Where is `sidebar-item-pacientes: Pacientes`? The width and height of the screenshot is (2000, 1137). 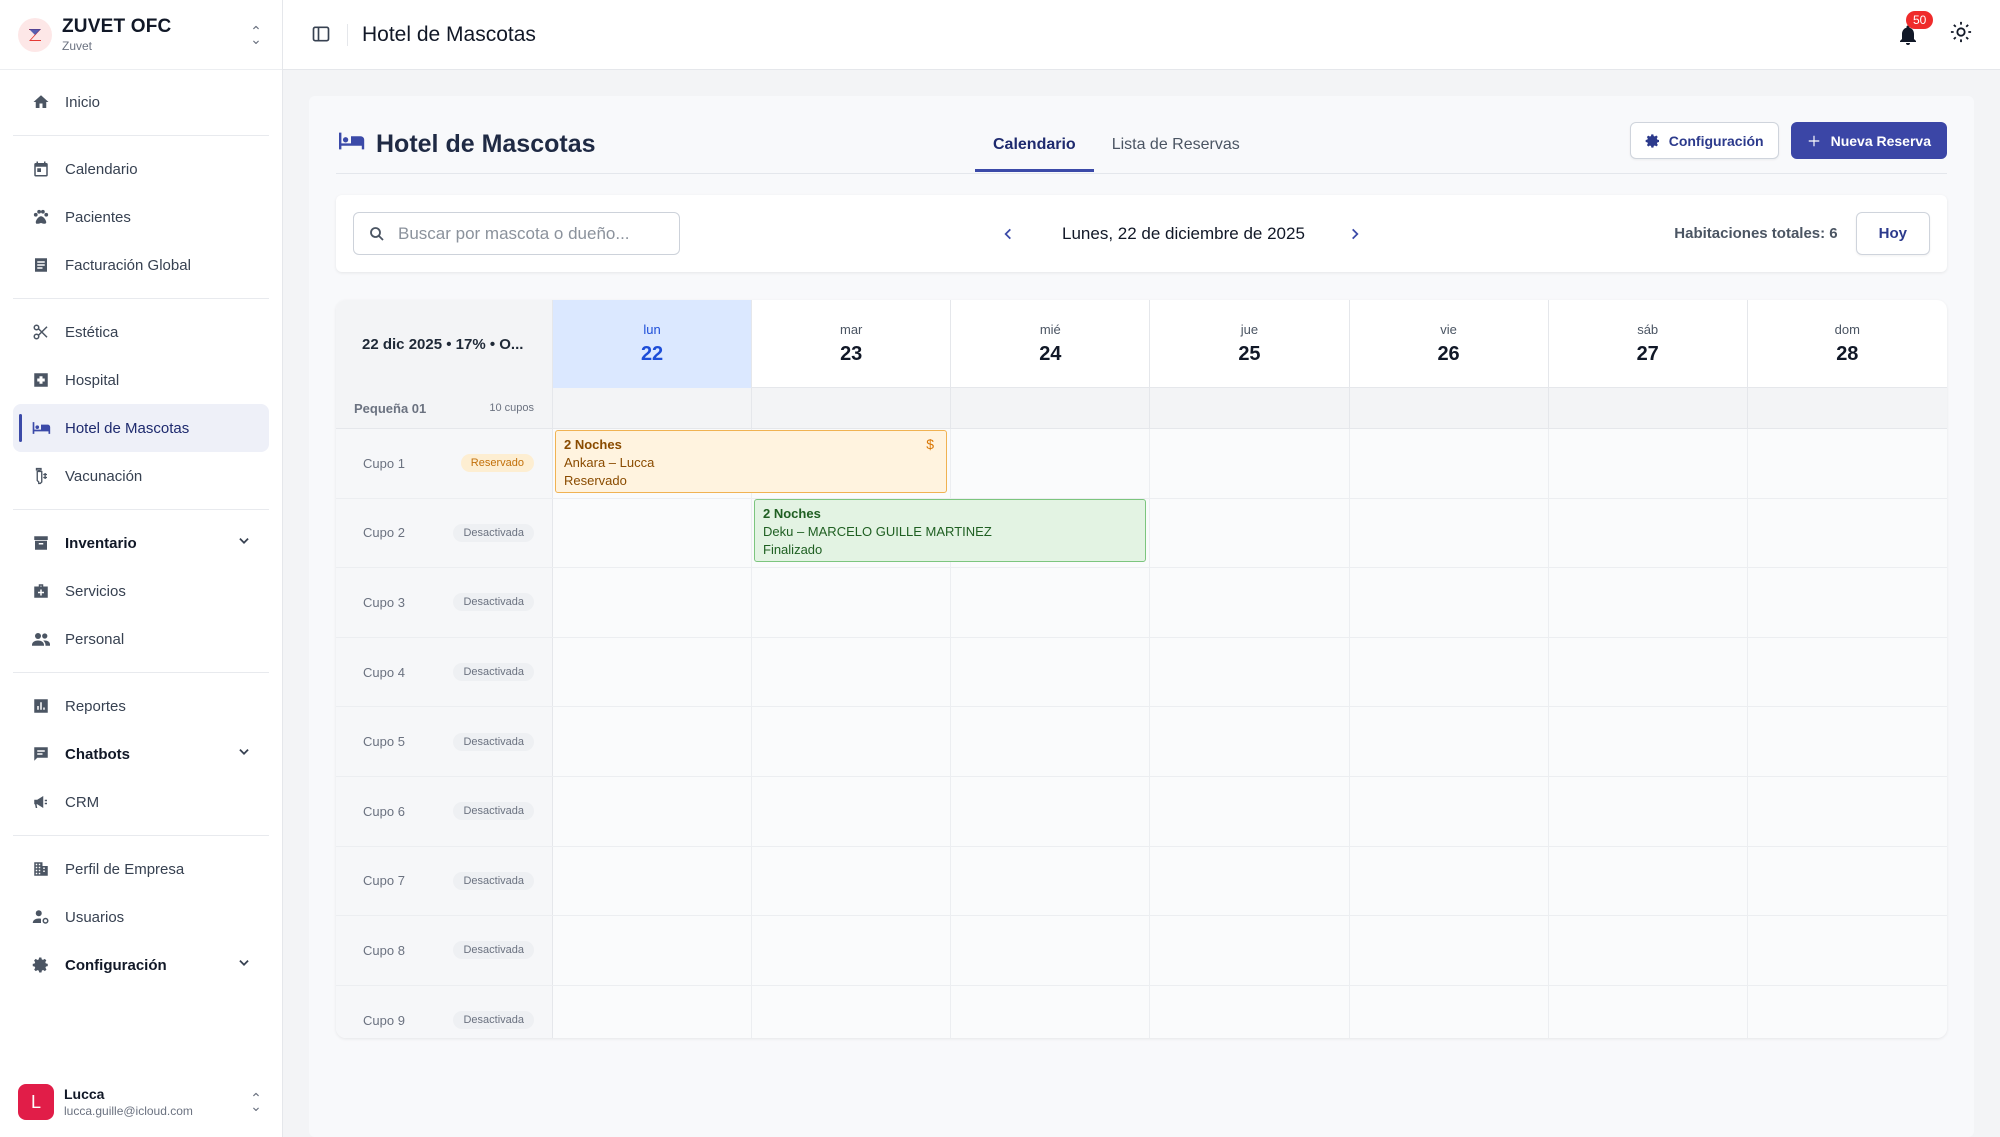 sidebar-item-pacientes: Pacientes is located at coordinates (141, 217).